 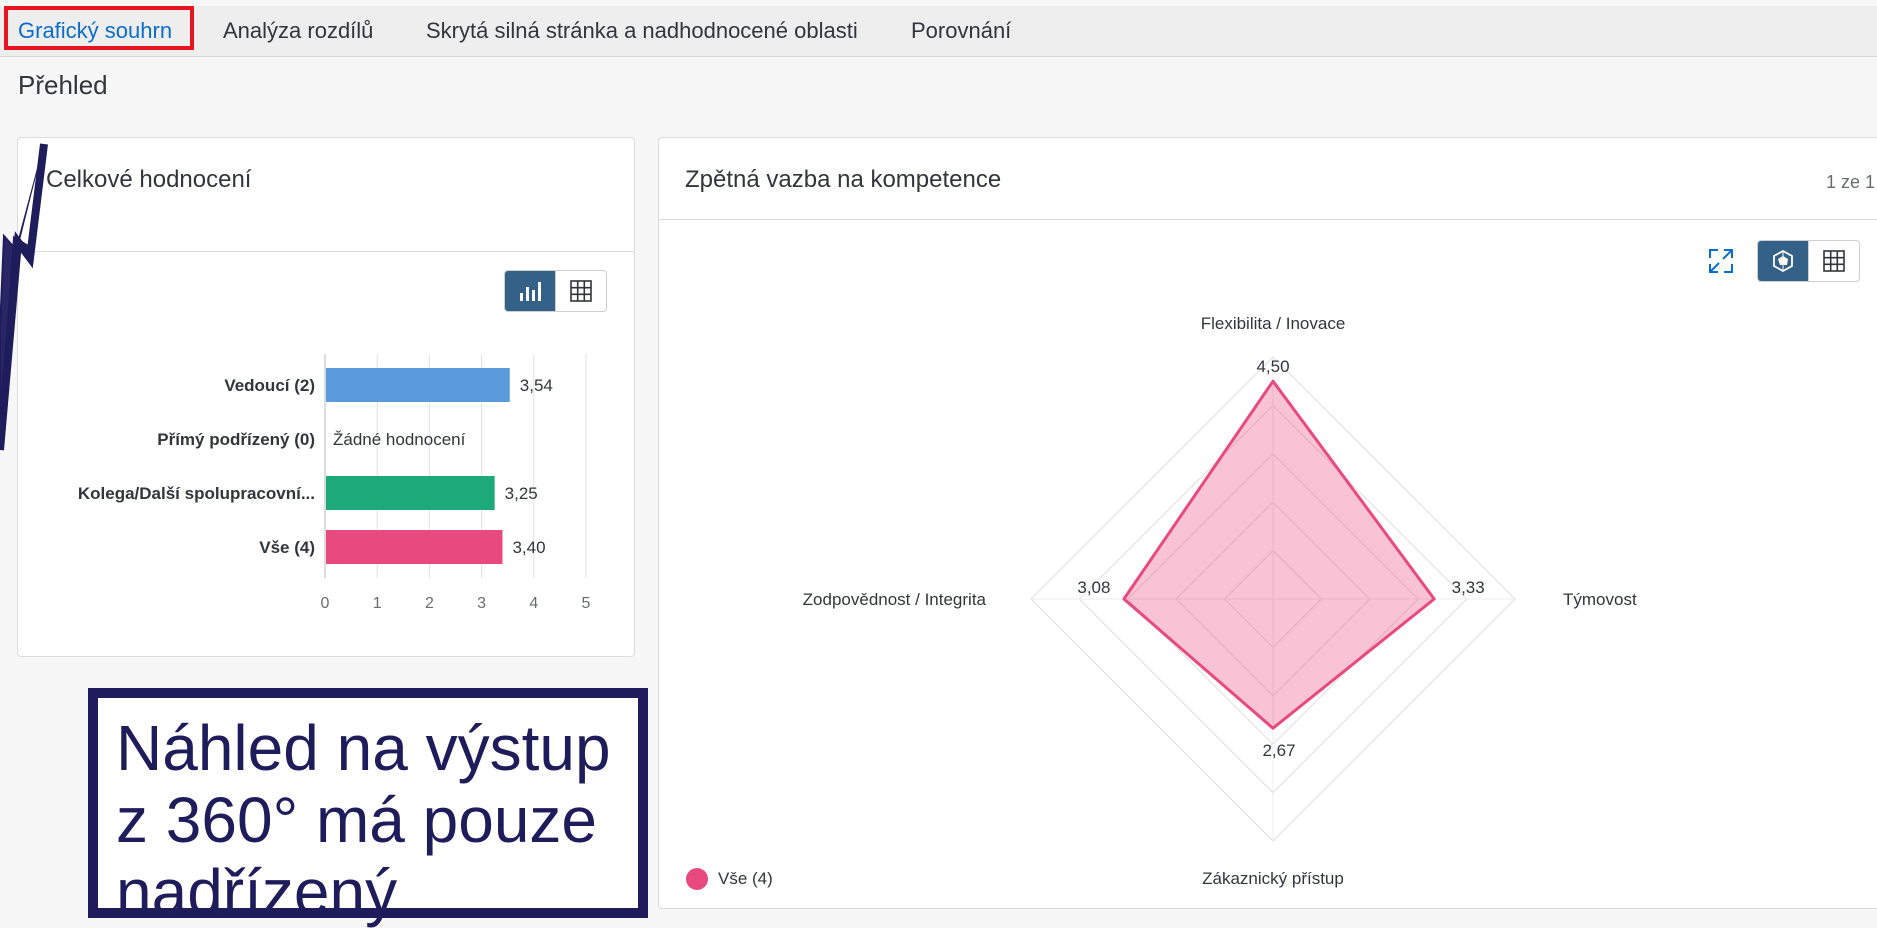 I want to click on x-tick-label: 2, so click(x=429, y=603).